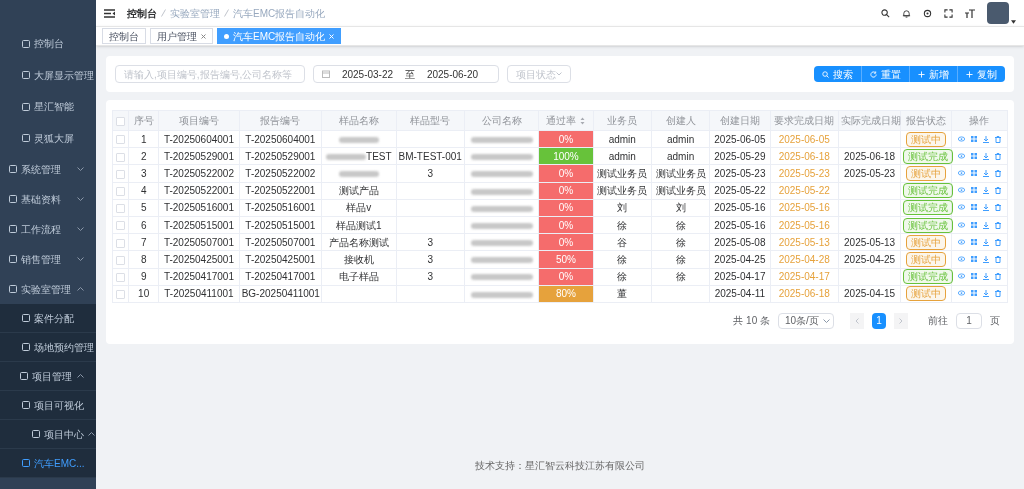  What do you see at coordinates (885, 13) in the screenshot?
I see `search-icon` at bounding box center [885, 13].